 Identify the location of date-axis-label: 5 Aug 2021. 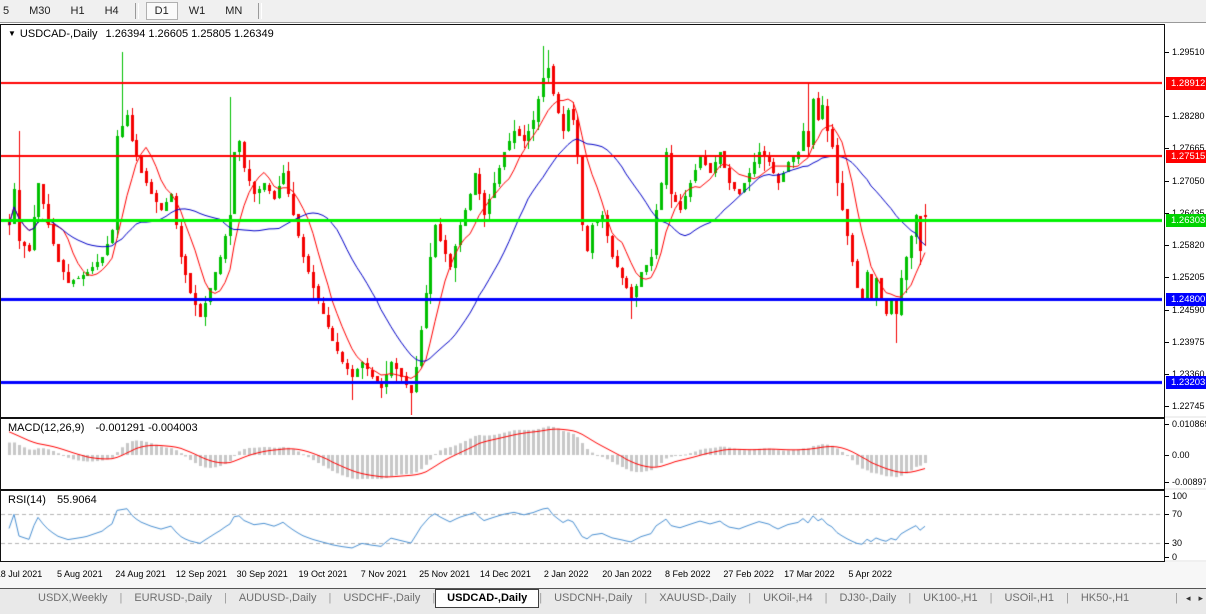
(80, 574).